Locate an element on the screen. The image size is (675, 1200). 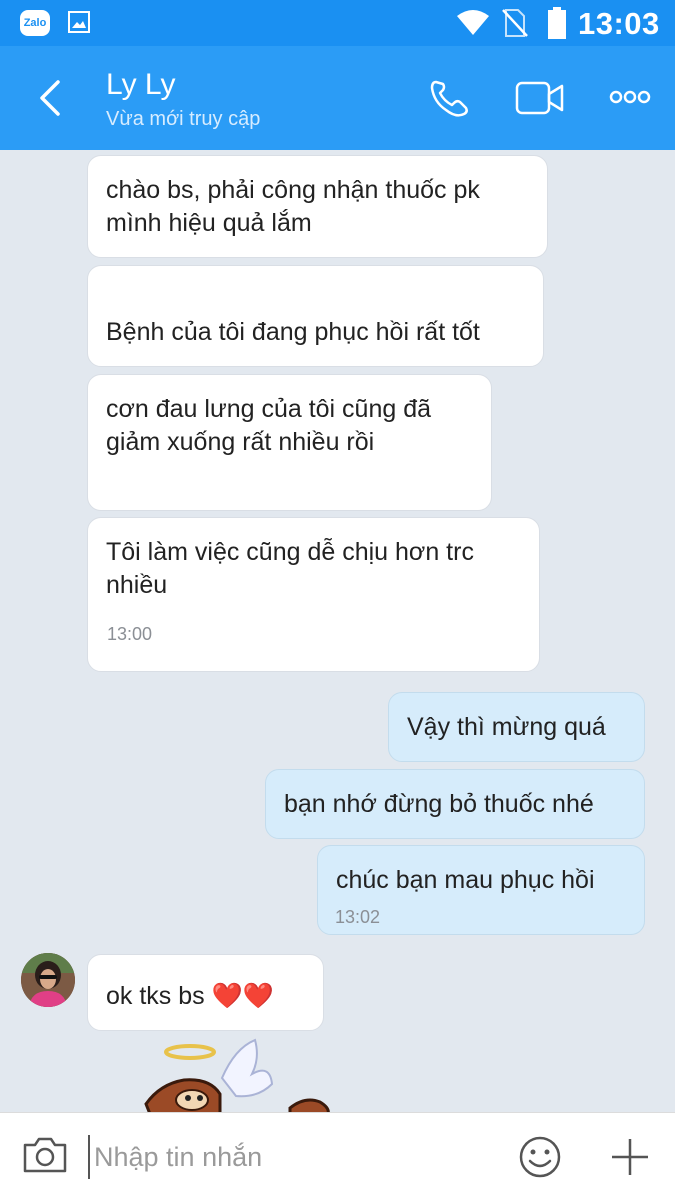
video-camera-icon is located at coordinates (540, 98).